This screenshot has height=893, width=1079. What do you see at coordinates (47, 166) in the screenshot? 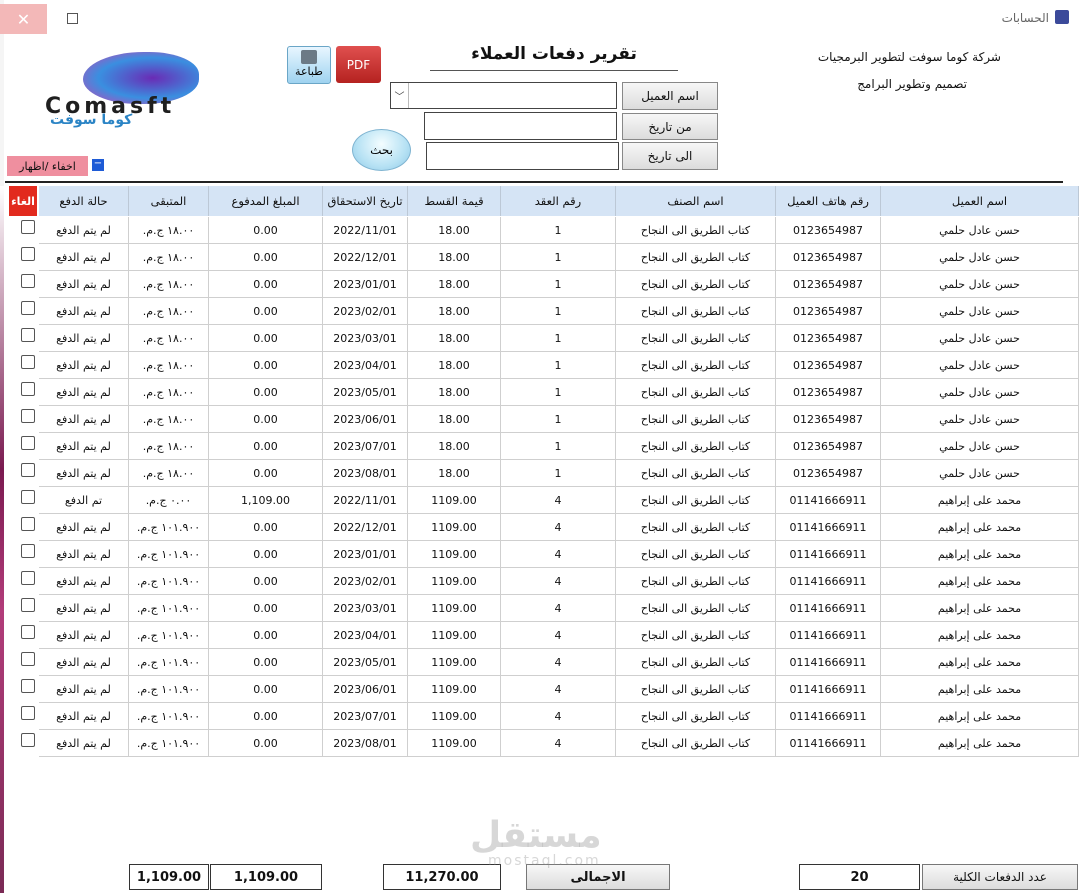
I see `toggle-visibility-label: اخفاء /اظهار` at bounding box center [47, 166].